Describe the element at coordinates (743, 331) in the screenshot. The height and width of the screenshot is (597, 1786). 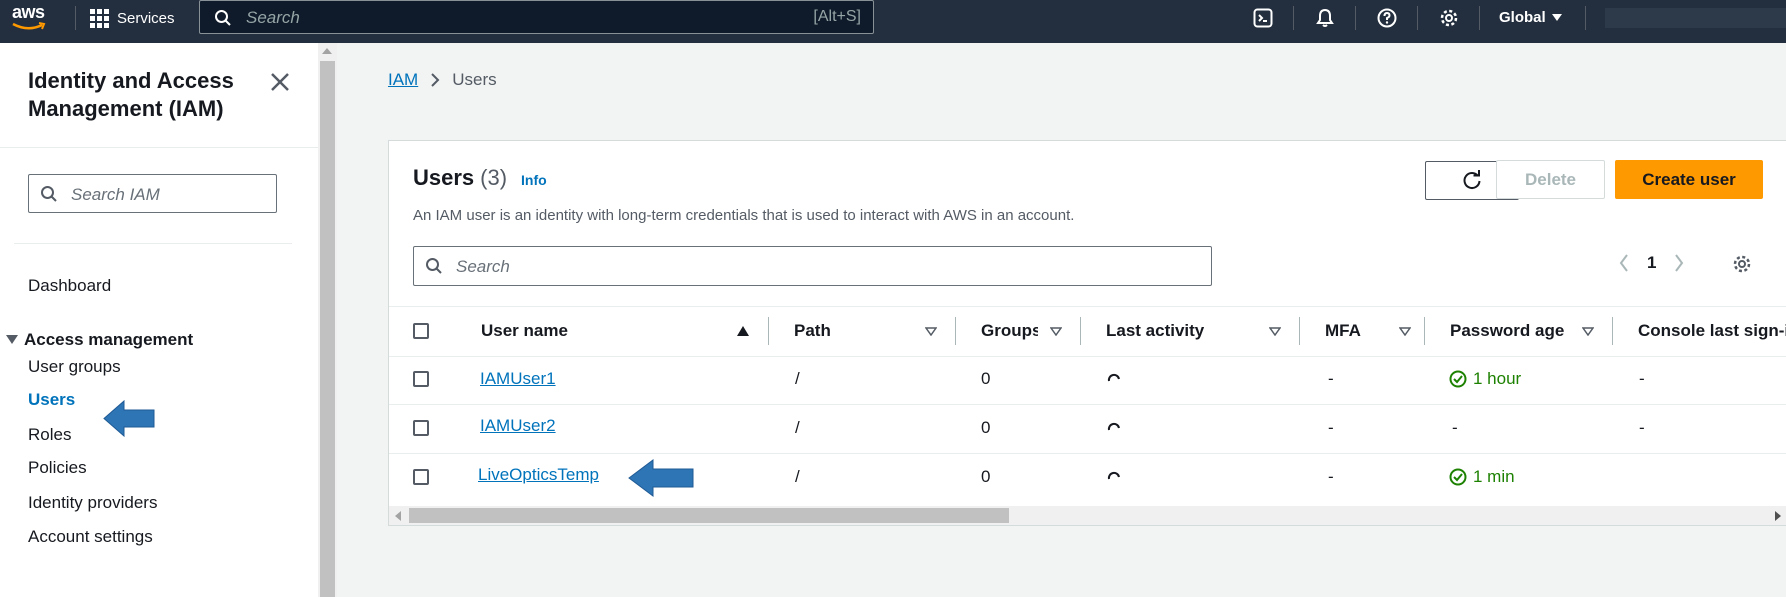
I see `sort-asc-icon` at that location.